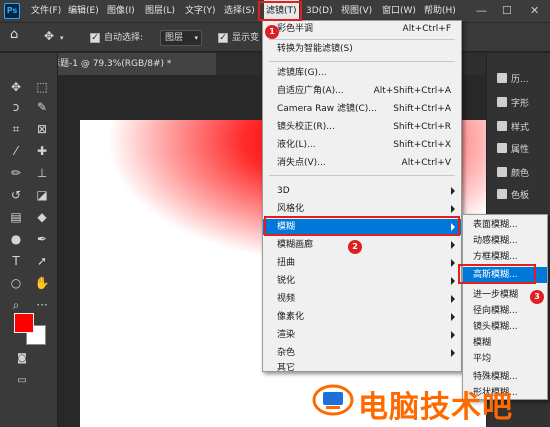 This screenshot has width=550, height=427. Describe the element at coordinates (42, 129) in the screenshot. I see `frame-icon: ⊠` at that location.